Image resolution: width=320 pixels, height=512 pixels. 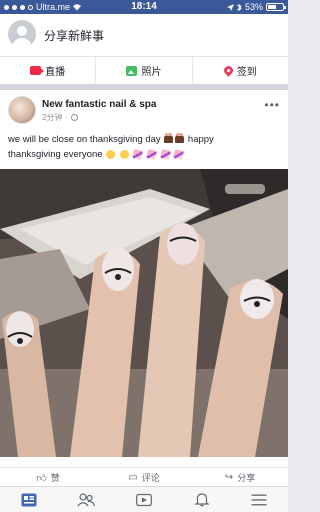 I want to click on bottom-tab-bar, so click(x=144, y=499).